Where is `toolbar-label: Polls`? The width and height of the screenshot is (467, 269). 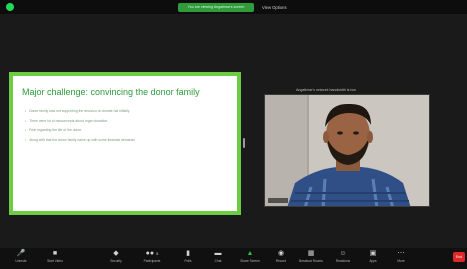 toolbar-label: Polls is located at coordinates (188, 261).